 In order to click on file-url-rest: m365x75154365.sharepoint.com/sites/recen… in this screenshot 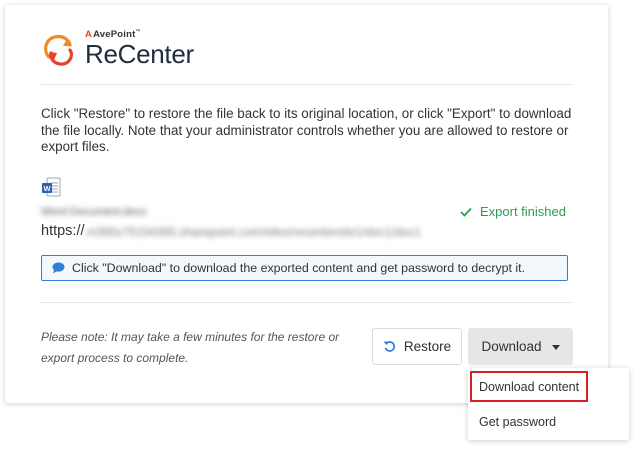, I will do `click(253, 232)`.